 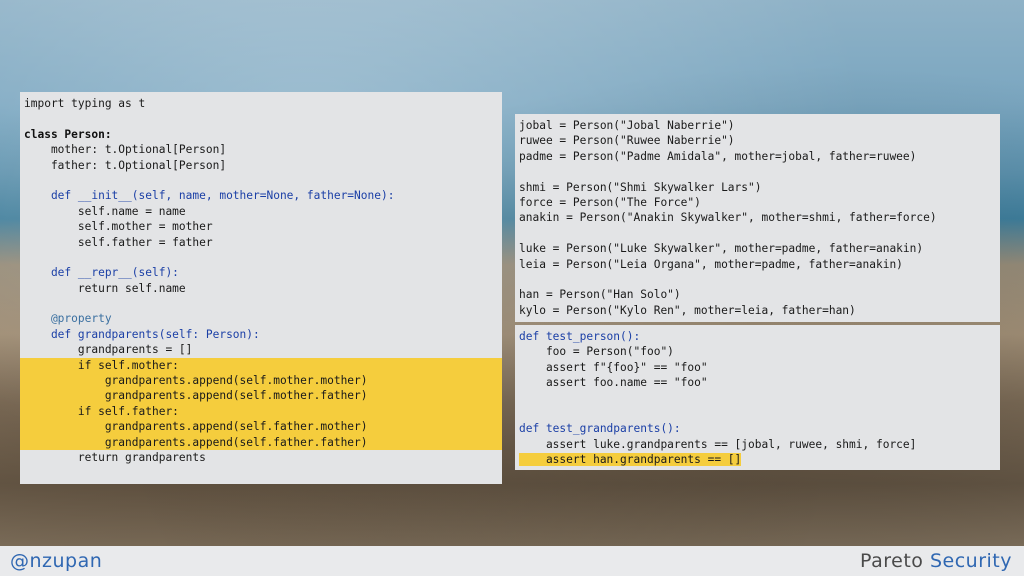 I want to click on code-line-4: mother: t.Optional[Person], so click(x=125, y=150).